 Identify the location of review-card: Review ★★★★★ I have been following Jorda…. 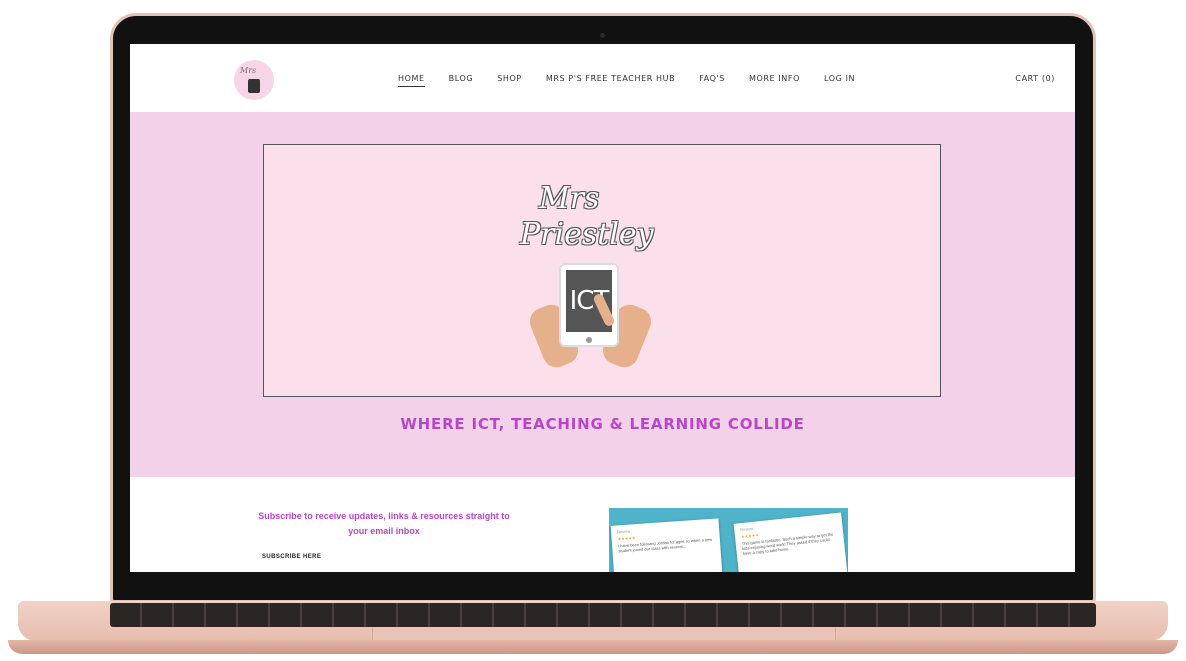
(667, 545).